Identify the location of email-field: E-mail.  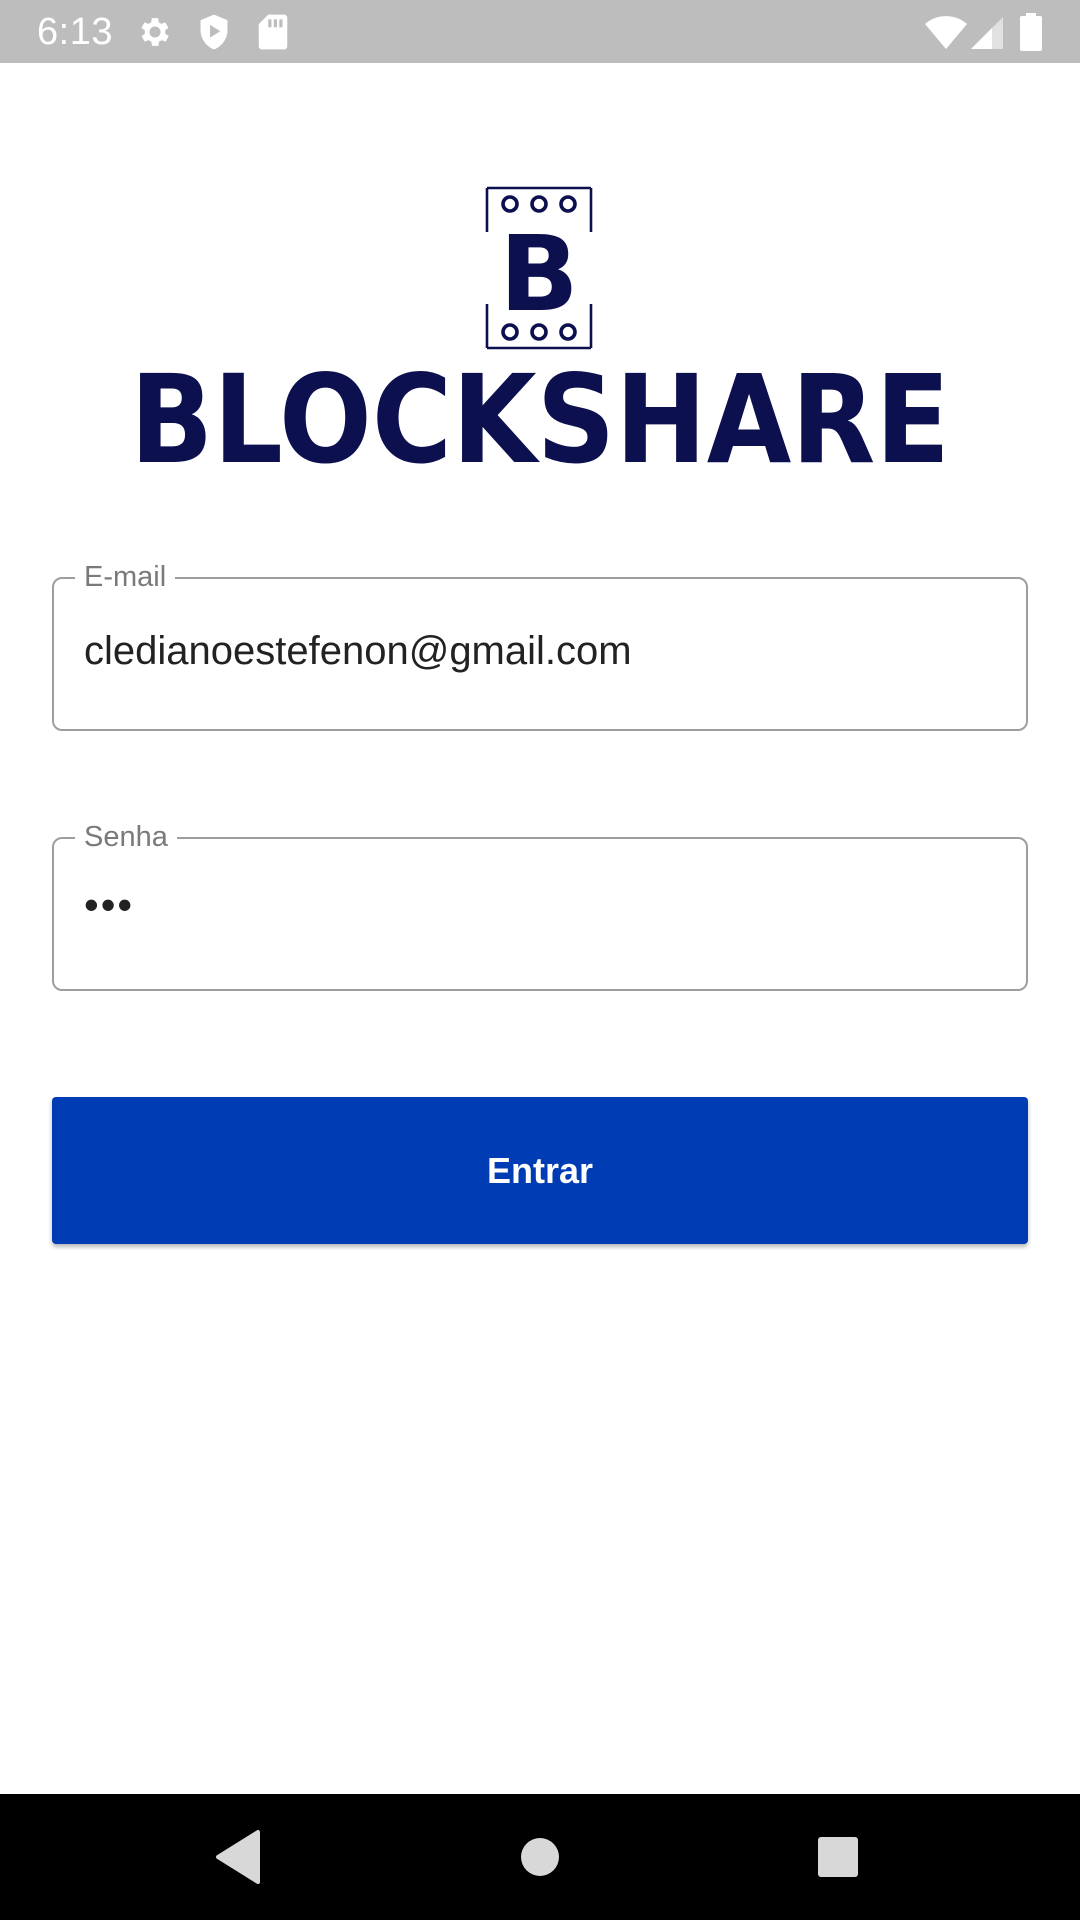
(540, 644).